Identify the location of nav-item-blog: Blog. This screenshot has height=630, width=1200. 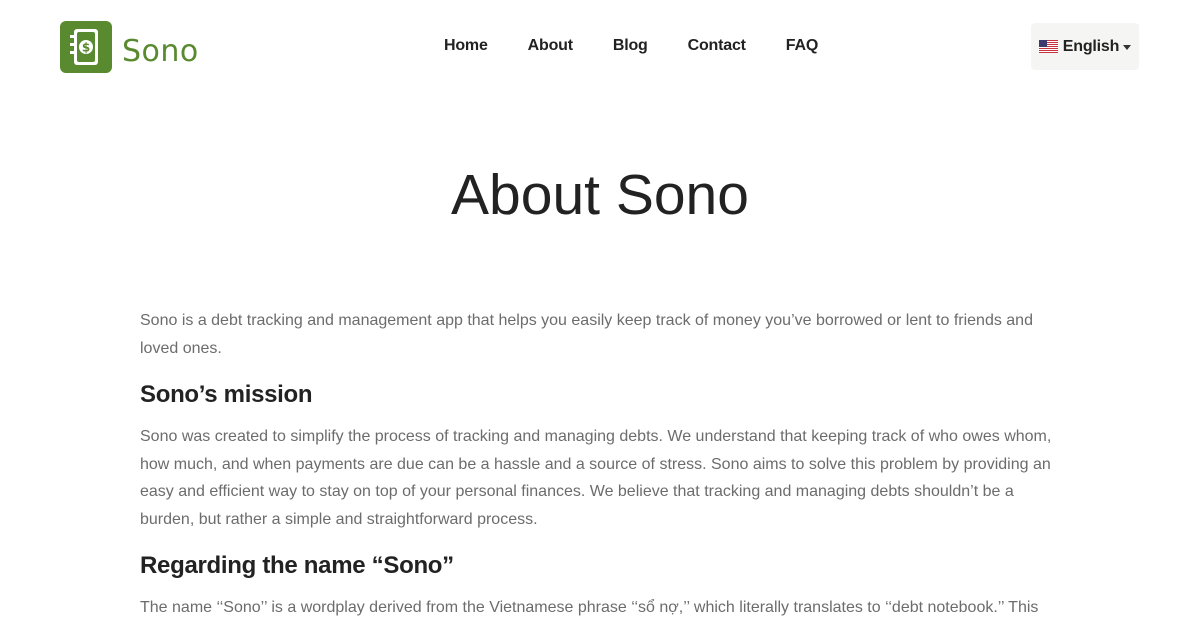
(630, 46).